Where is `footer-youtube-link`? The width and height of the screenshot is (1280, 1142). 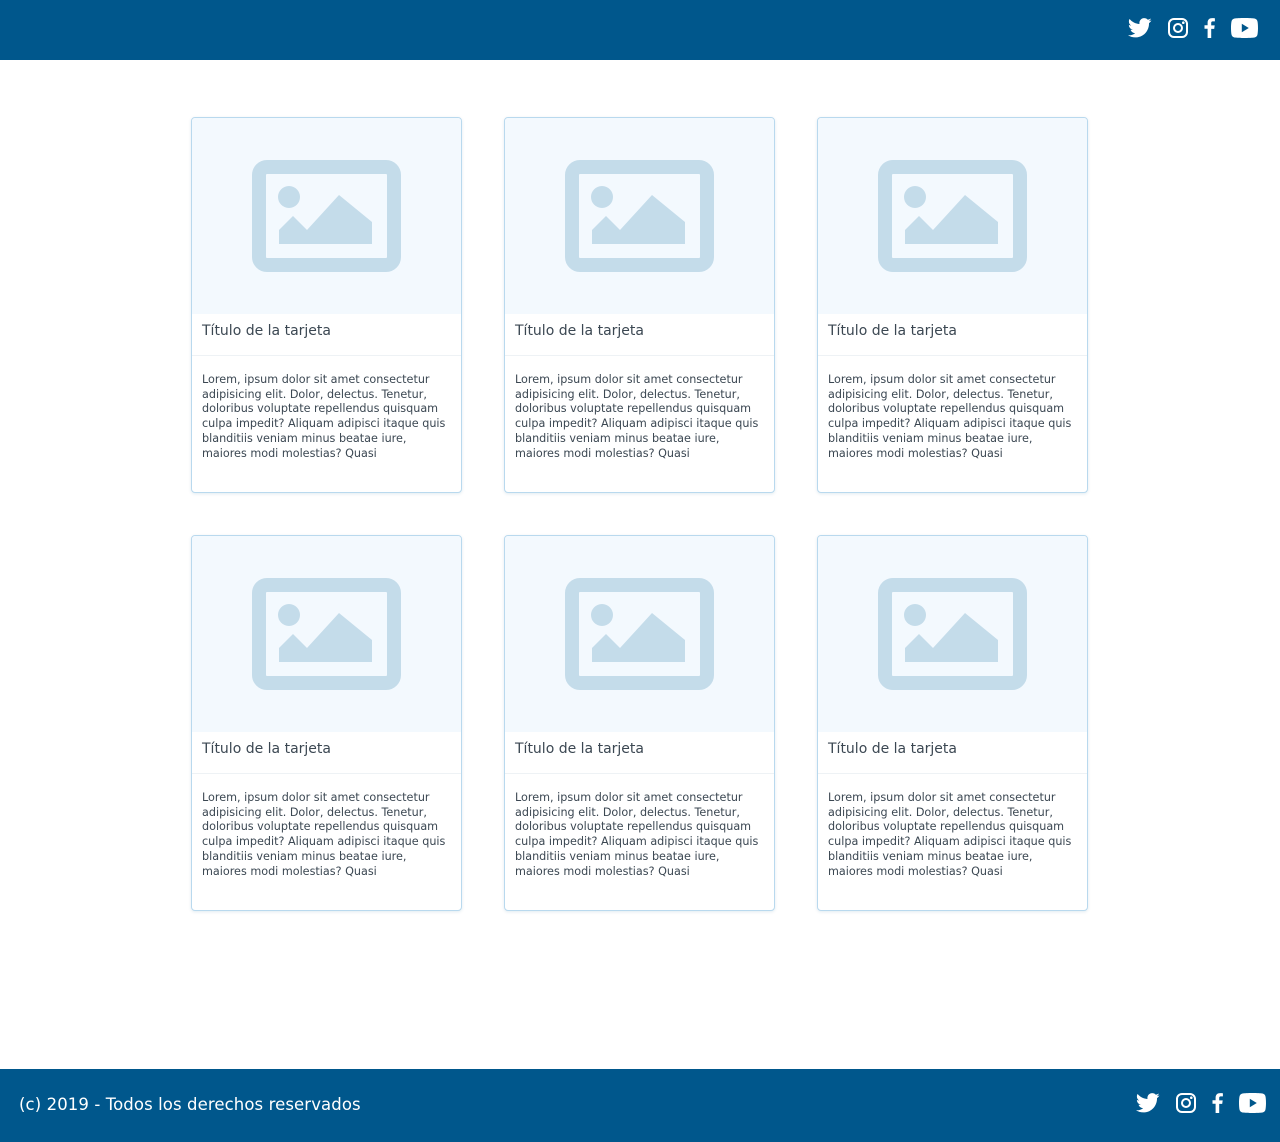 footer-youtube-link is located at coordinates (1252, 1103).